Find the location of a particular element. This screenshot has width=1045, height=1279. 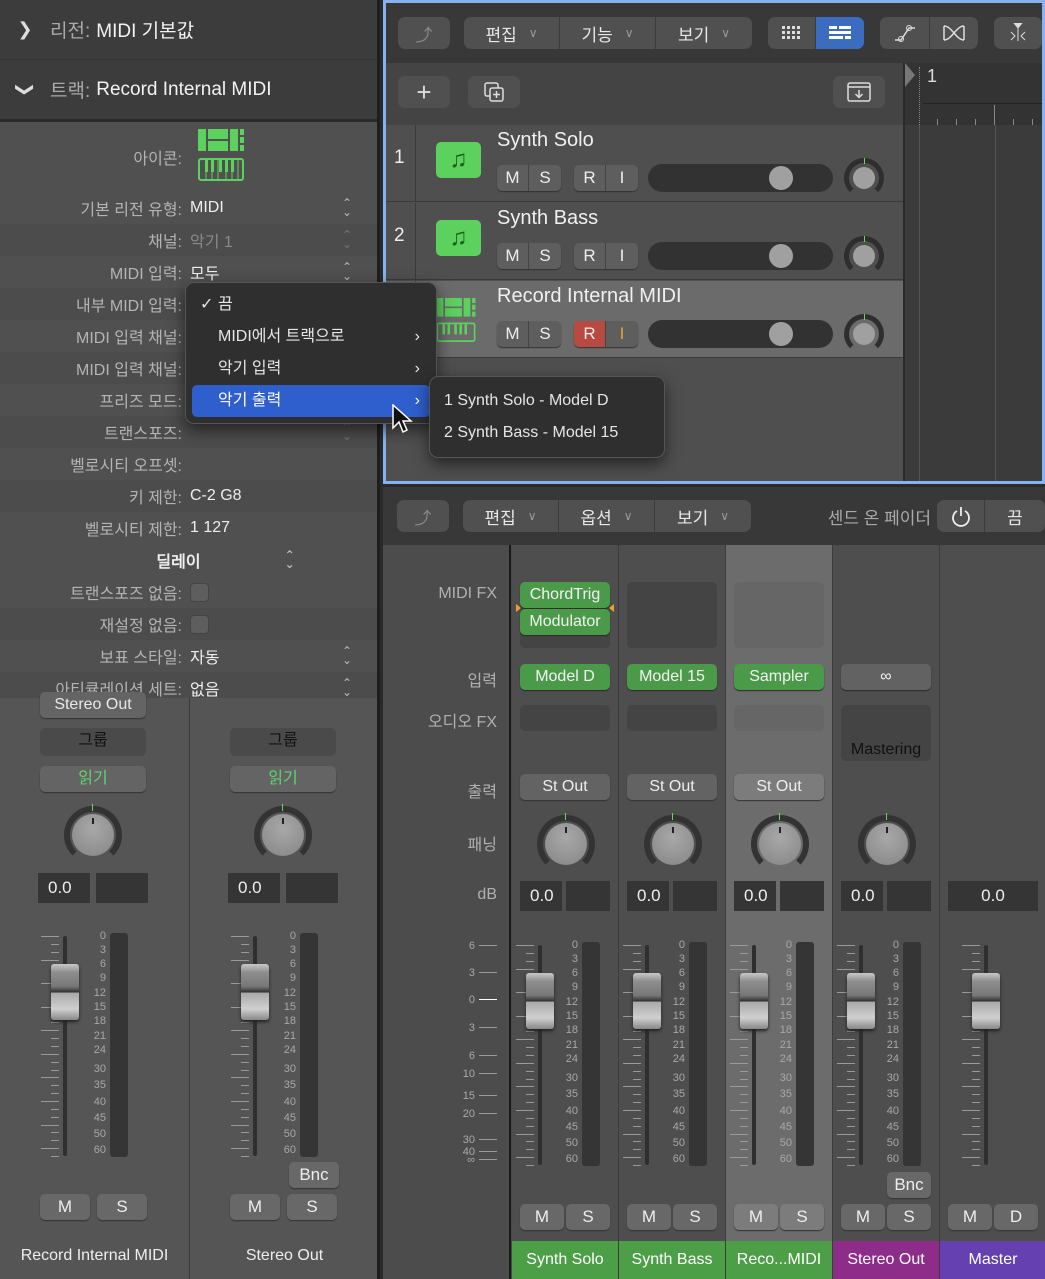

track-row: 1 ♫ Synth Solo M S R I is located at coordinates (644, 163).